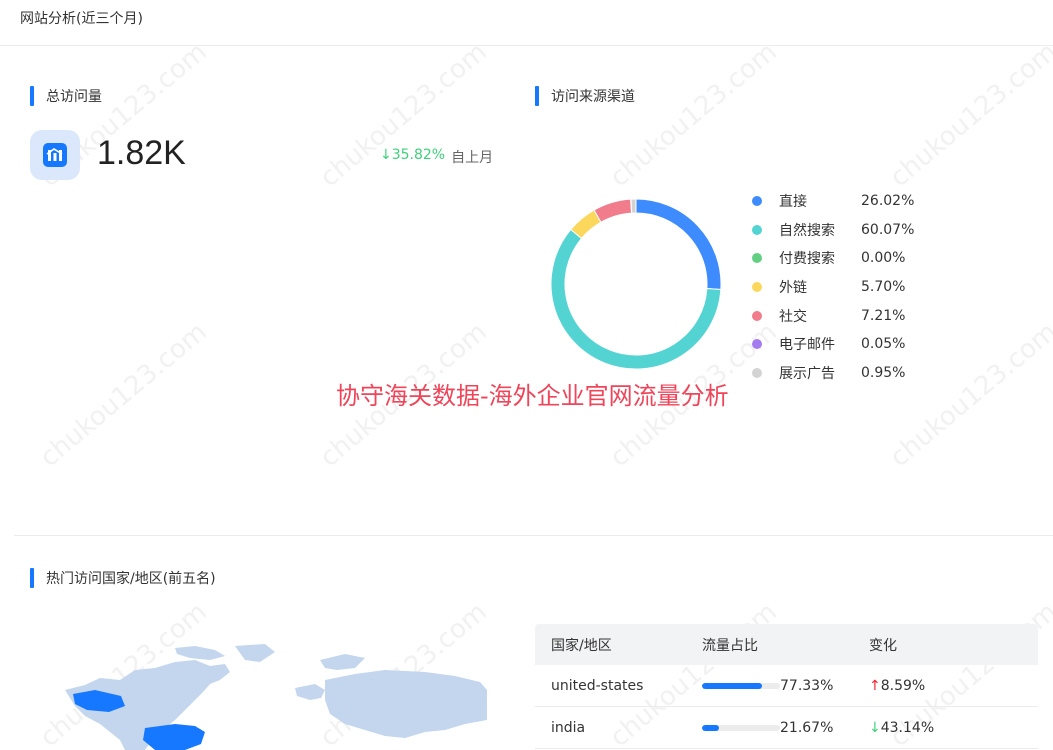 This screenshot has width=1053, height=750. I want to click on legend-percent: 5.70%, so click(883, 287).